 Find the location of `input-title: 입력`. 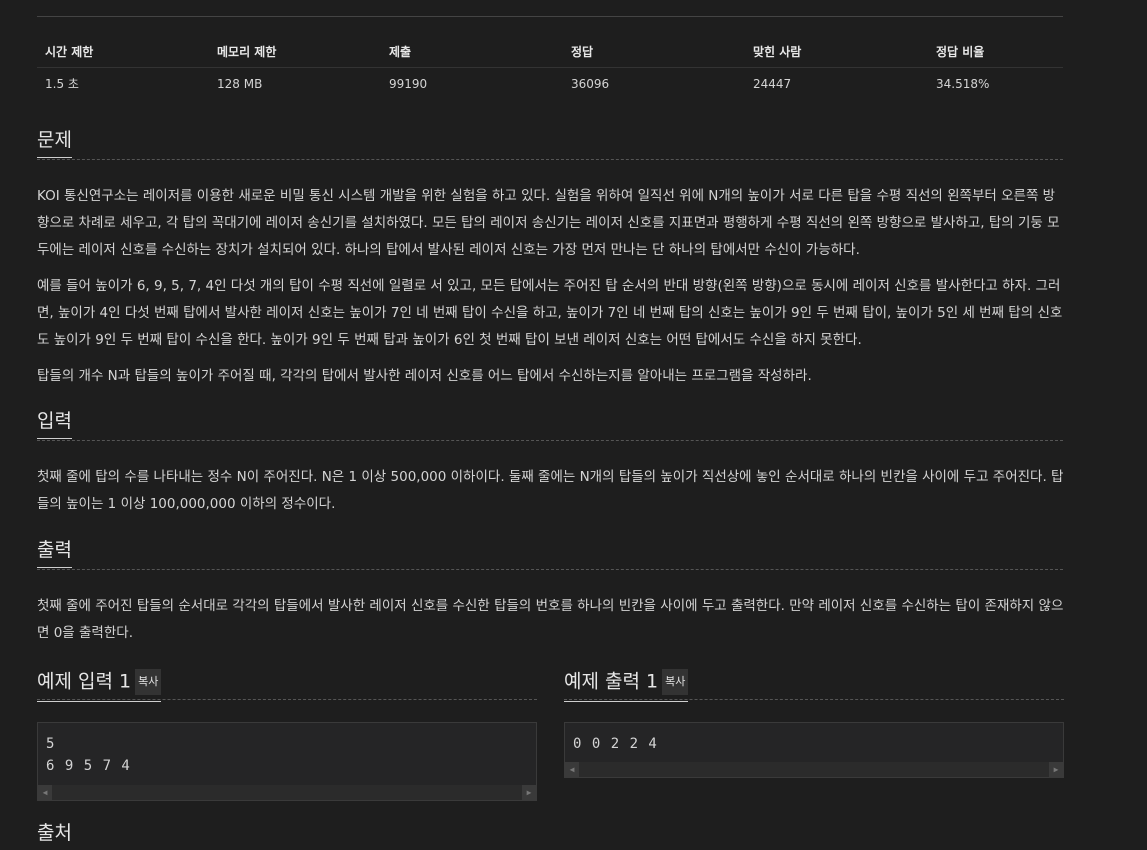

input-title: 입력 is located at coordinates (54, 424).